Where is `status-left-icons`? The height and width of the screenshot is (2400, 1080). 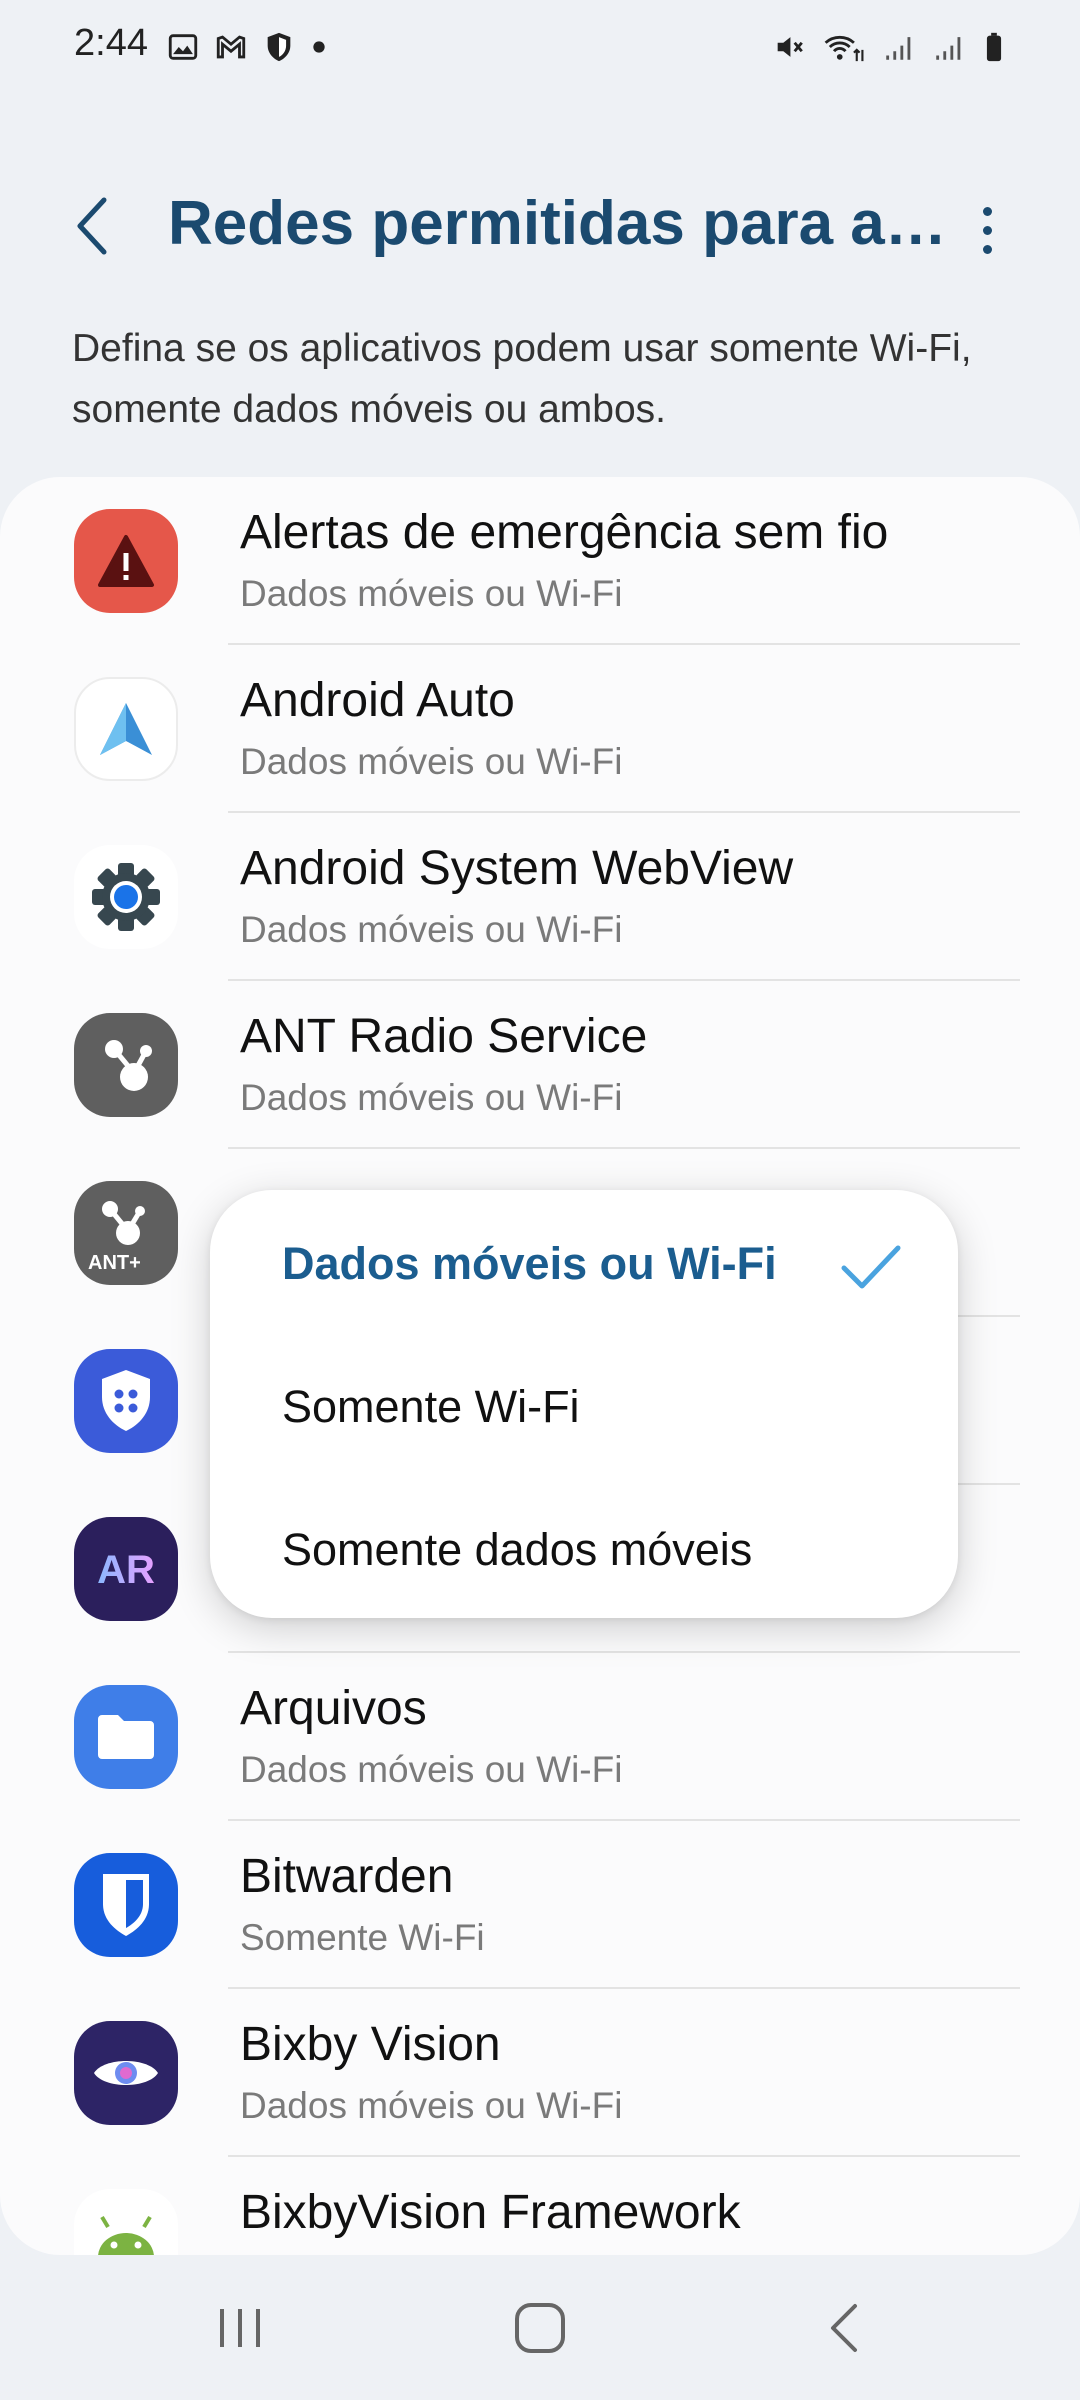 status-left-icons is located at coordinates (247, 47).